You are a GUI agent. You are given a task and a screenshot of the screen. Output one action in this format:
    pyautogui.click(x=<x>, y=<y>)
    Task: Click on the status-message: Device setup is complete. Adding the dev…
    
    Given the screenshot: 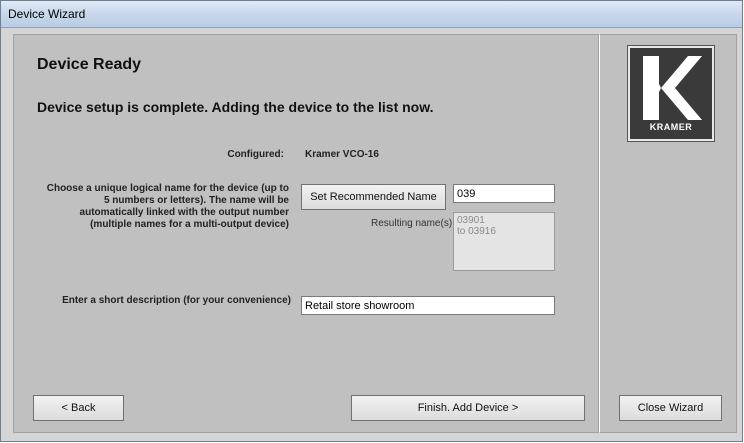 What is the action you would take?
    pyautogui.click(x=235, y=107)
    